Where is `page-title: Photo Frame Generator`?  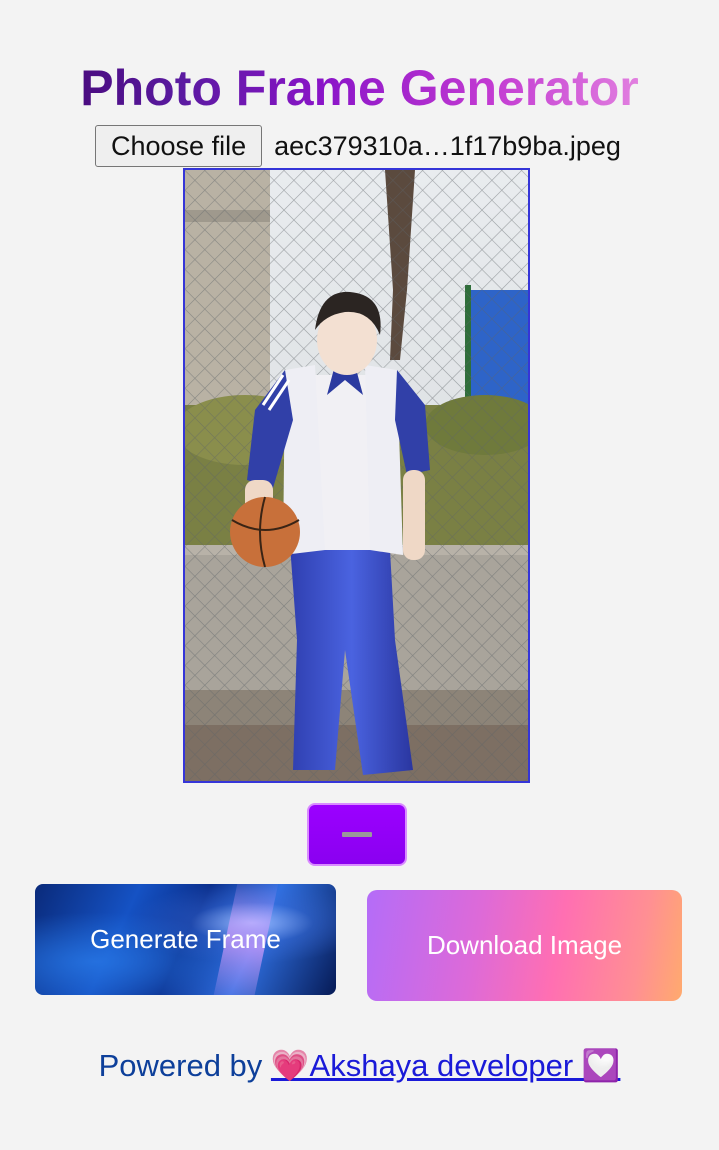
page-title: Photo Frame Generator is located at coordinates (359, 88).